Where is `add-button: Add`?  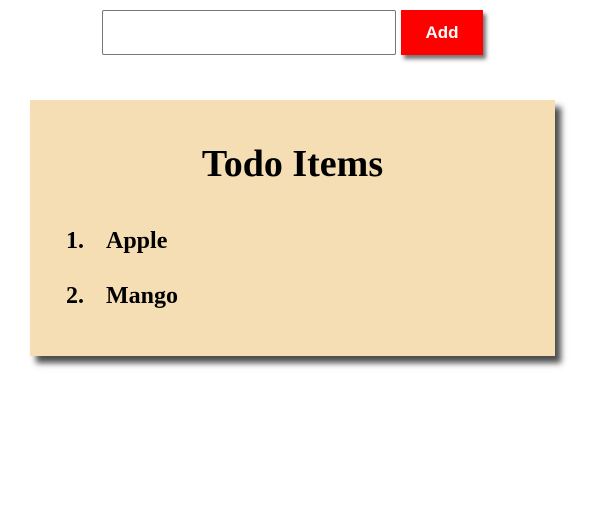 add-button: Add is located at coordinates (442, 32).